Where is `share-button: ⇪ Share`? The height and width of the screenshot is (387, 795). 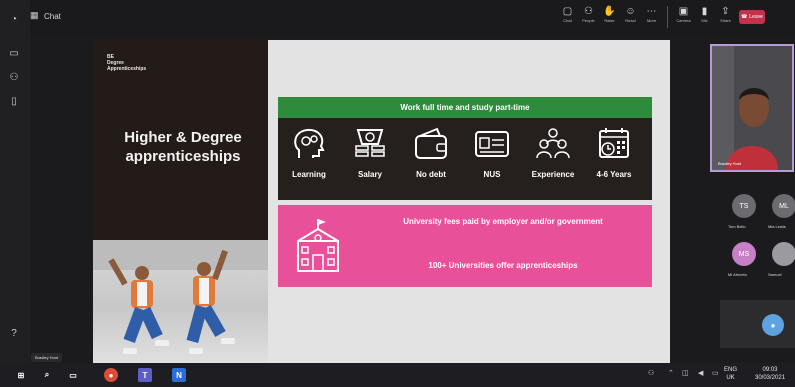 share-button: ⇪ Share is located at coordinates (725, 18).